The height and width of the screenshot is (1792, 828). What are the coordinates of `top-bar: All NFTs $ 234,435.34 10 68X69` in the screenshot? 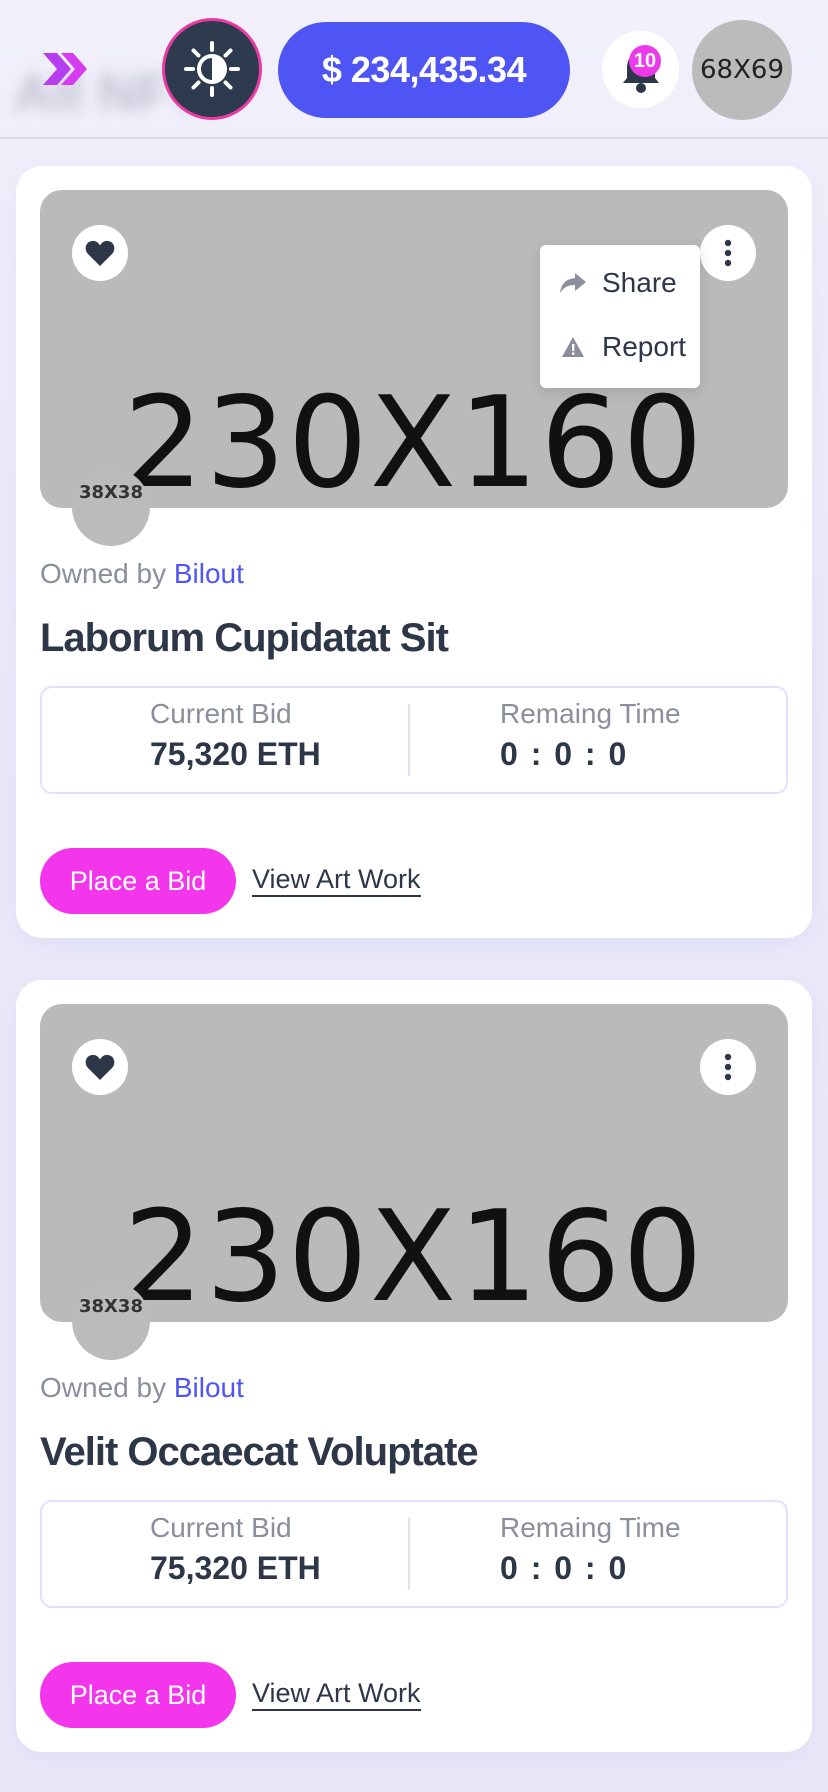 It's located at (414, 69).